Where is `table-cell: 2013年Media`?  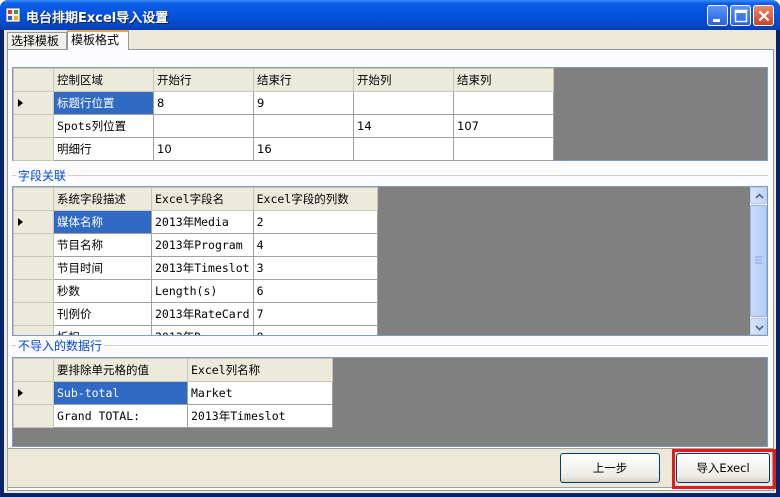
table-cell: 2013年Media is located at coordinates (202, 222).